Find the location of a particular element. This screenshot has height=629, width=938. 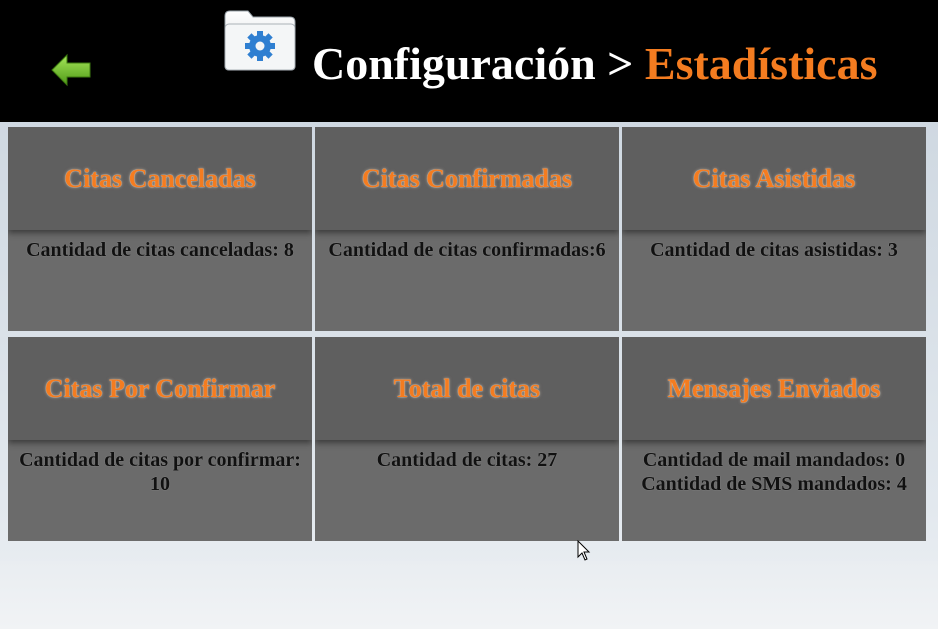

card-header: Citas Canceladas is located at coordinates (160, 178).